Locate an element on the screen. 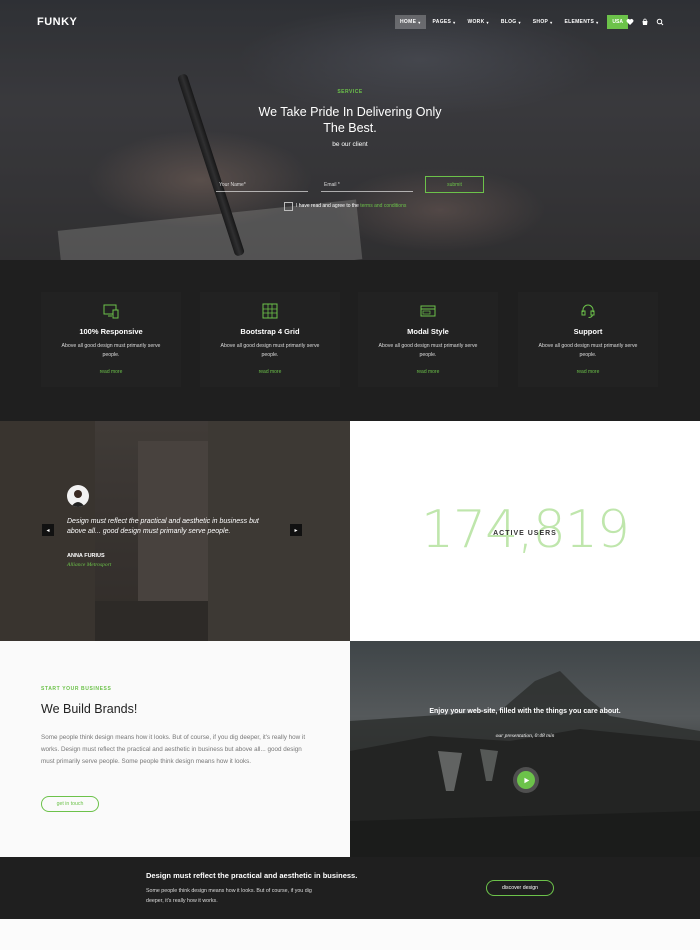  nav-blog: BLOG ▾ is located at coordinates (511, 22).